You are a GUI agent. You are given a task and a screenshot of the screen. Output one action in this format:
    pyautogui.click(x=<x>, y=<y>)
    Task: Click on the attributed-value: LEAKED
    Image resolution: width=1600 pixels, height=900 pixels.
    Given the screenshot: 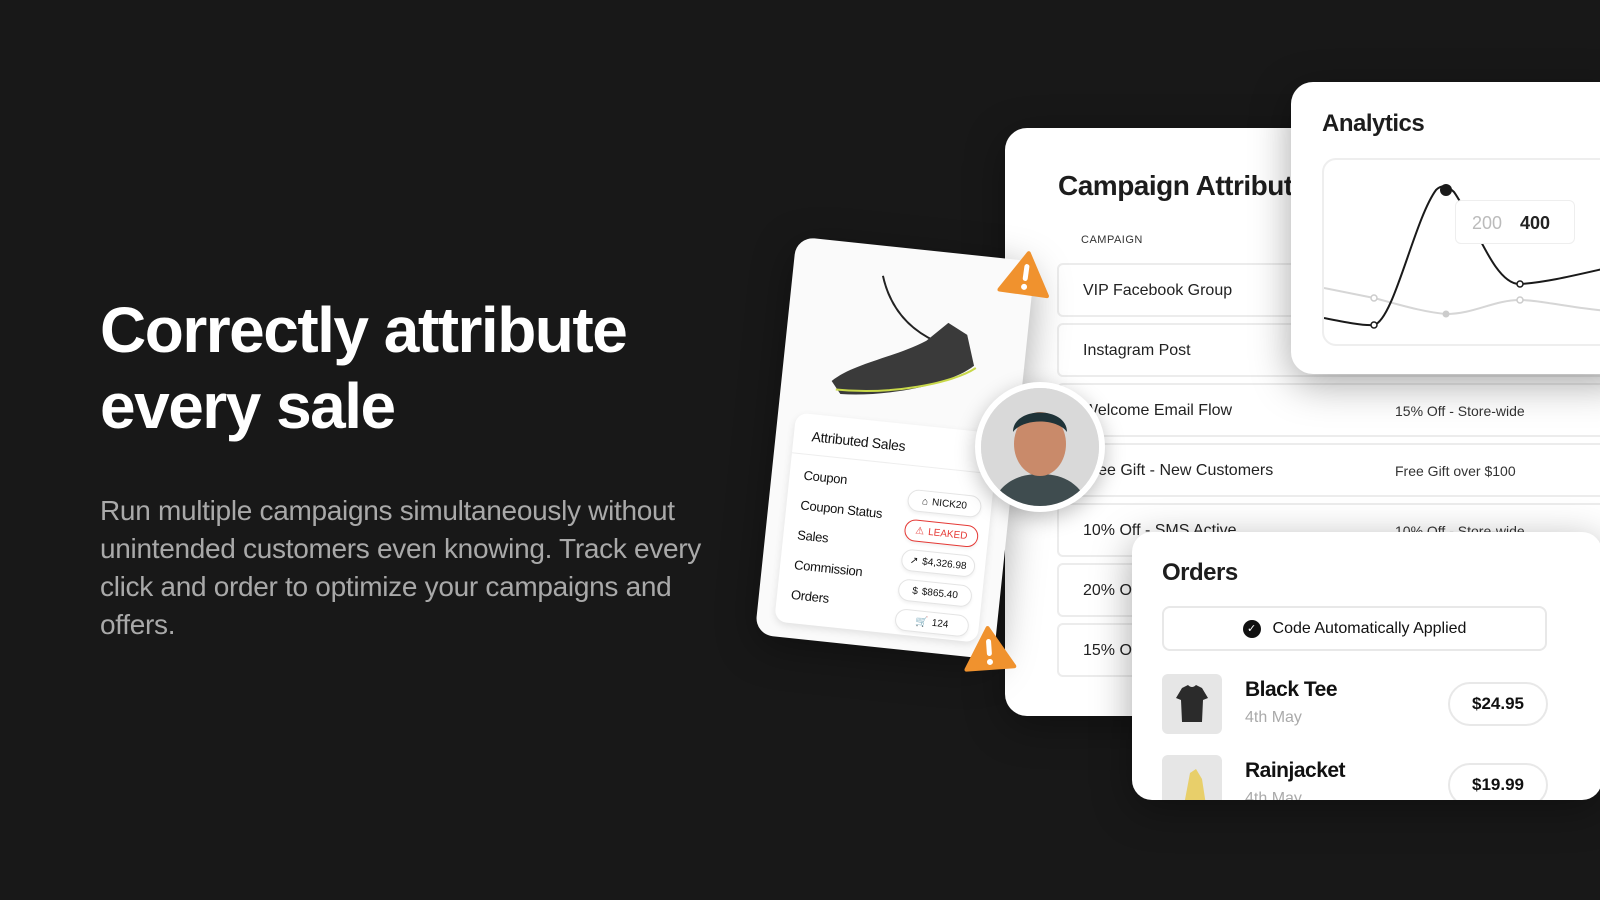 What is the action you would take?
    pyautogui.click(x=947, y=534)
    